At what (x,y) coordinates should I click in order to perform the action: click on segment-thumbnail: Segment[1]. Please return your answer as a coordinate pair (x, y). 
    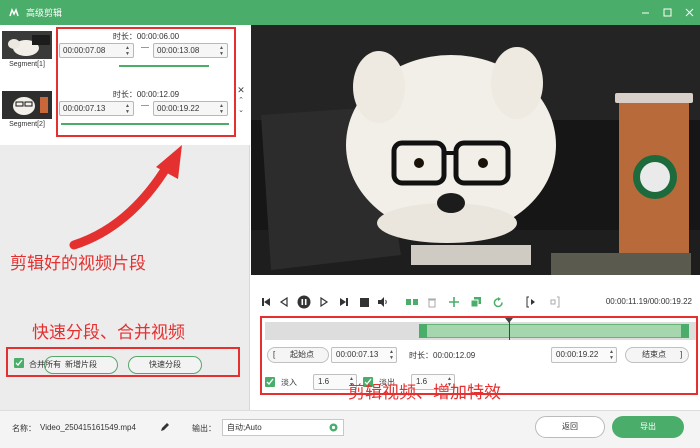
    Looking at the image, I should click on (27, 50).